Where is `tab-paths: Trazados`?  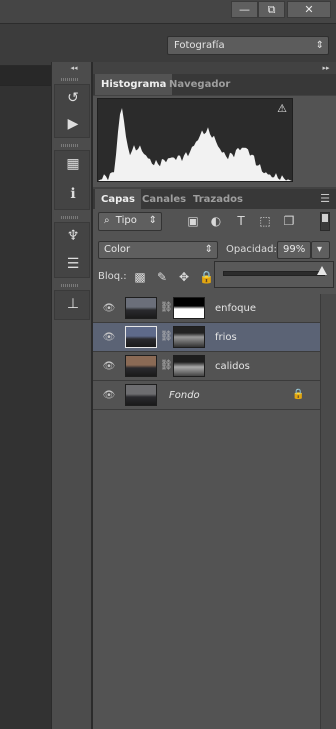 tab-paths: Trazados is located at coordinates (218, 199).